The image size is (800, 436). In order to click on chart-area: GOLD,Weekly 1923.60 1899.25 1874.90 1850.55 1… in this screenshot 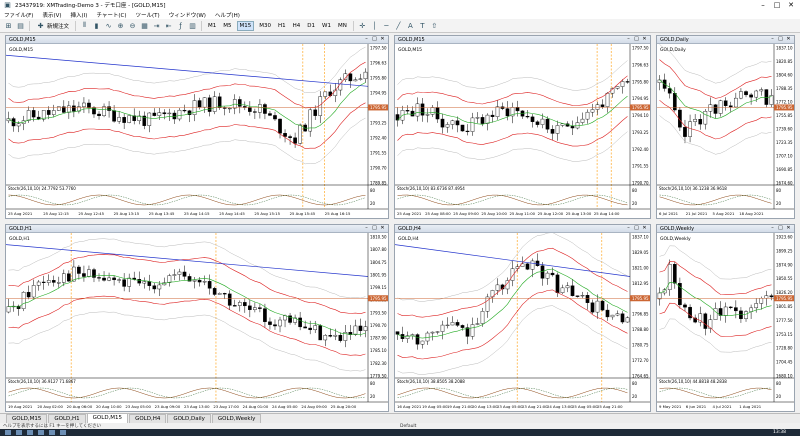, I will do `click(725, 322)`.